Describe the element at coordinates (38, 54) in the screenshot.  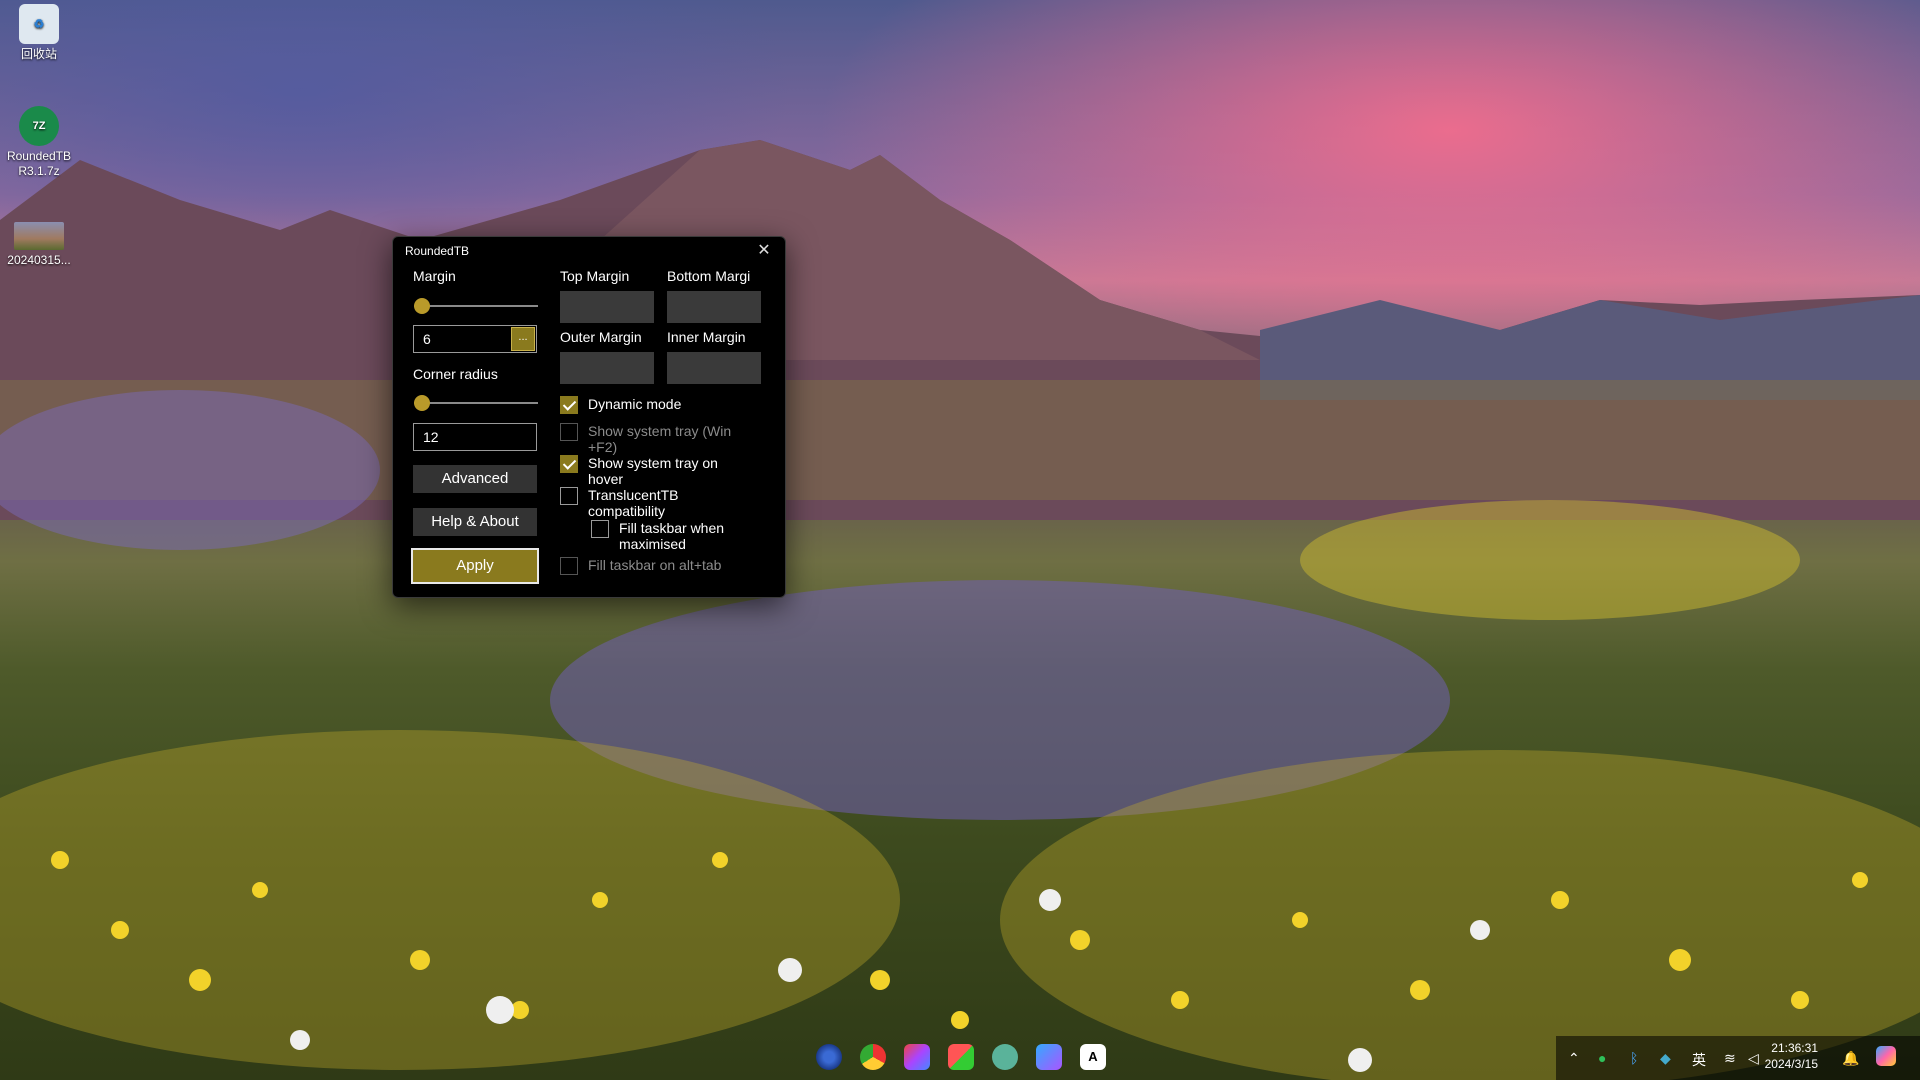
I see `desktop-icon-label: 回收站` at that location.